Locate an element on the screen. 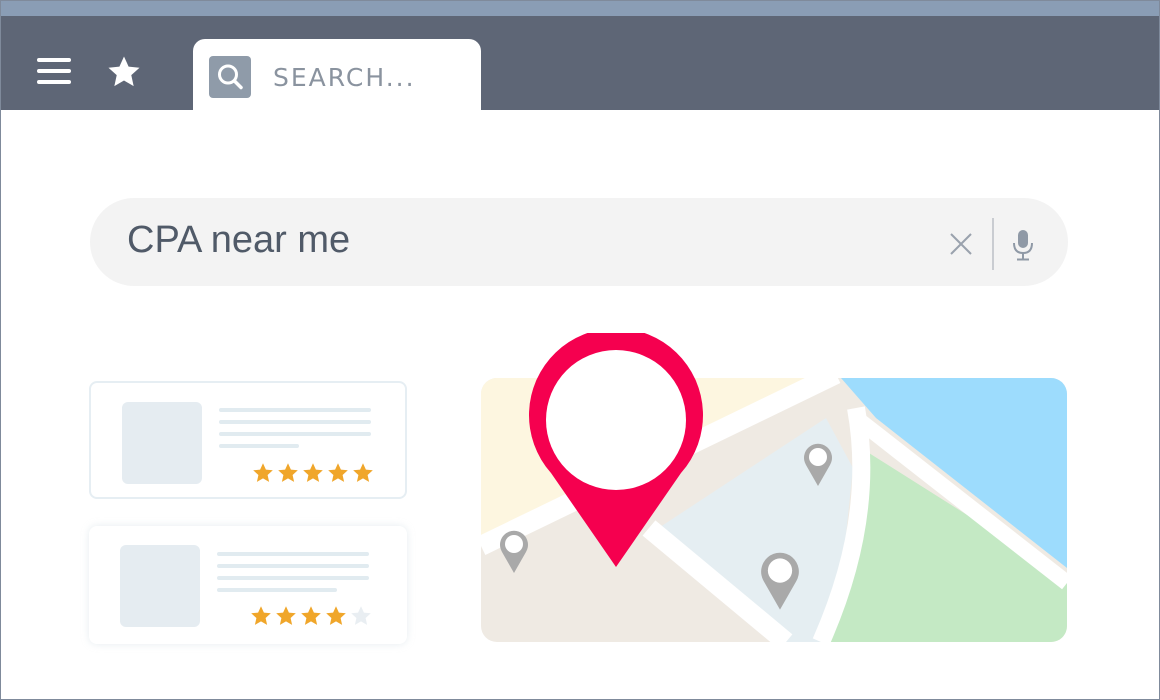  search-divider is located at coordinates (993, 244).